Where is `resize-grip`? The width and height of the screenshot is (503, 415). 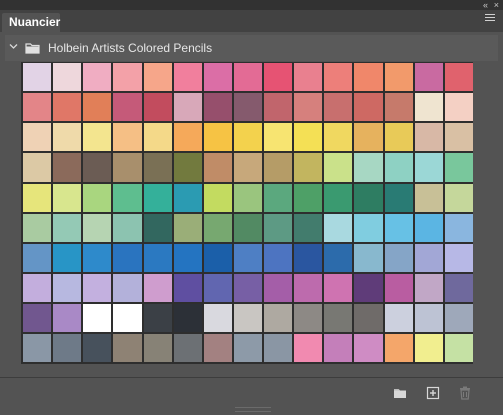
resize-grip is located at coordinates (253, 409).